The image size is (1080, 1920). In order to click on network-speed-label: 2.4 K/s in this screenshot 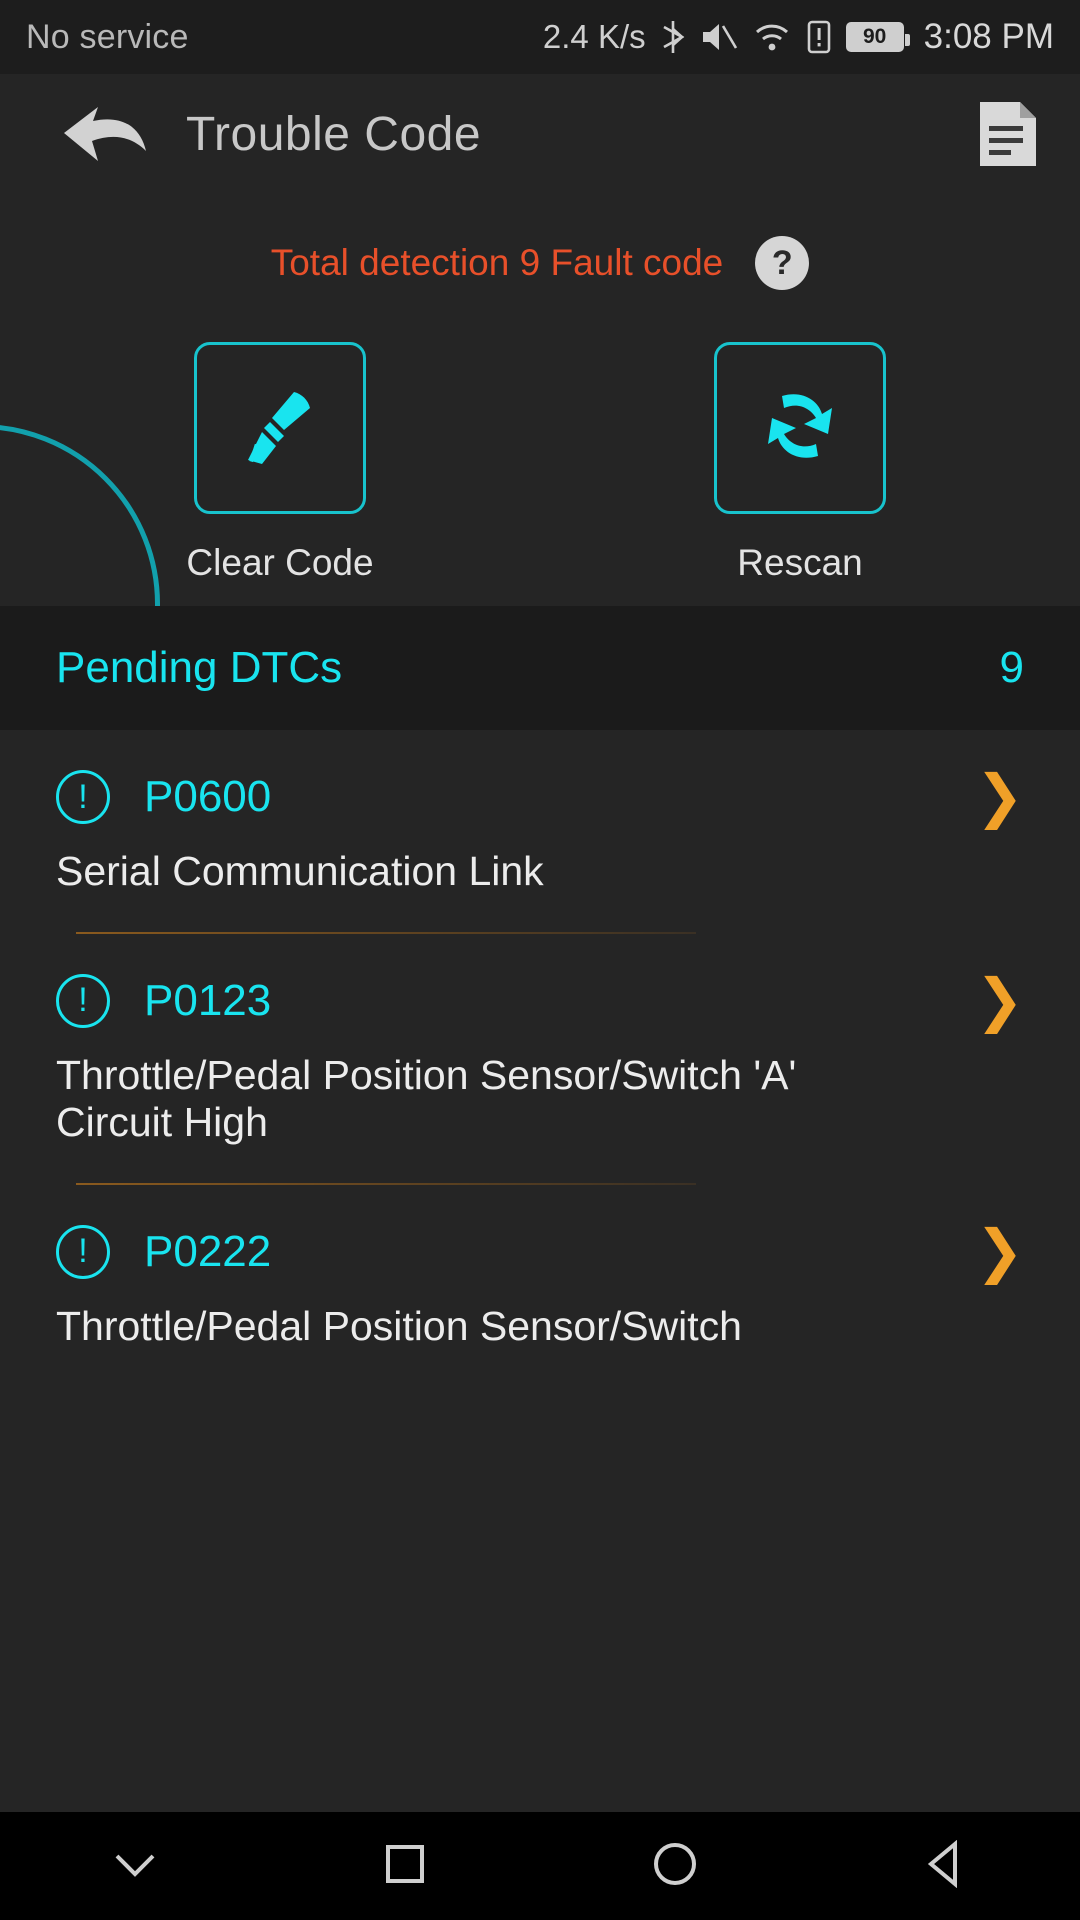, I will do `click(594, 36)`.